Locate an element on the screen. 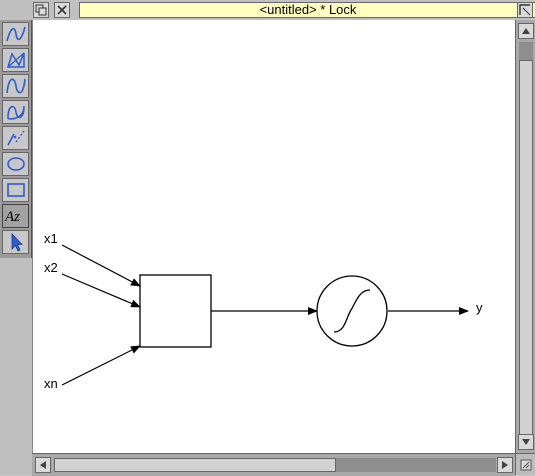 The width and height of the screenshot is (535, 476). scroll-left-icon is located at coordinates (43, 465).